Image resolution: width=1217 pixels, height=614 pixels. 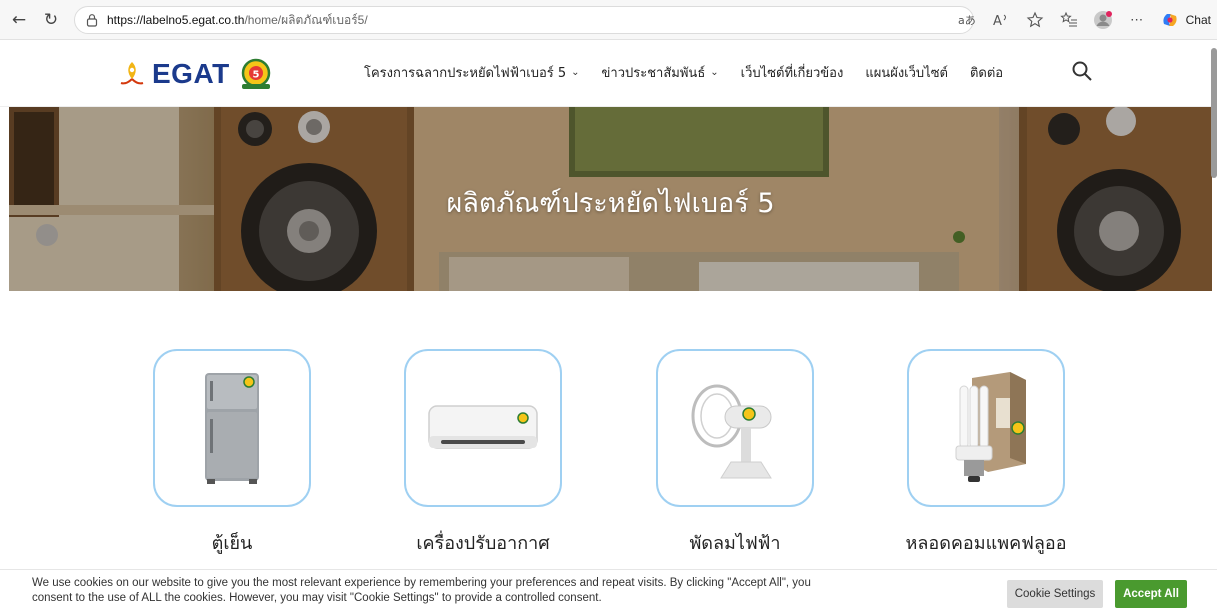 What do you see at coordinates (232, 542) in the screenshot?
I see `product-label: ตู้เย็น` at bounding box center [232, 542].